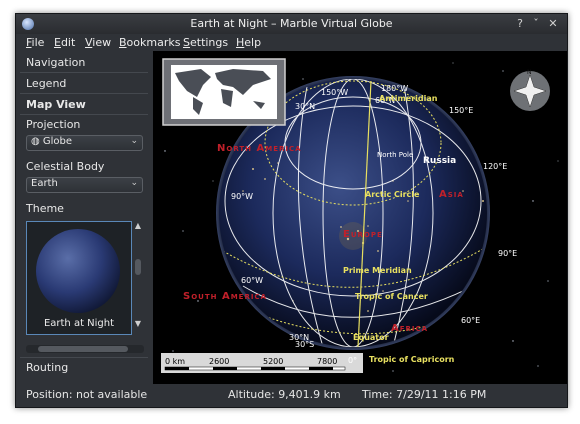 This screenshot has width=580, height=424. What do you see at coordinates (262, 363) in the screenshot?
I see `scale-bar: 0 km 2600 5200 7800` at bounding box center [262, 363].